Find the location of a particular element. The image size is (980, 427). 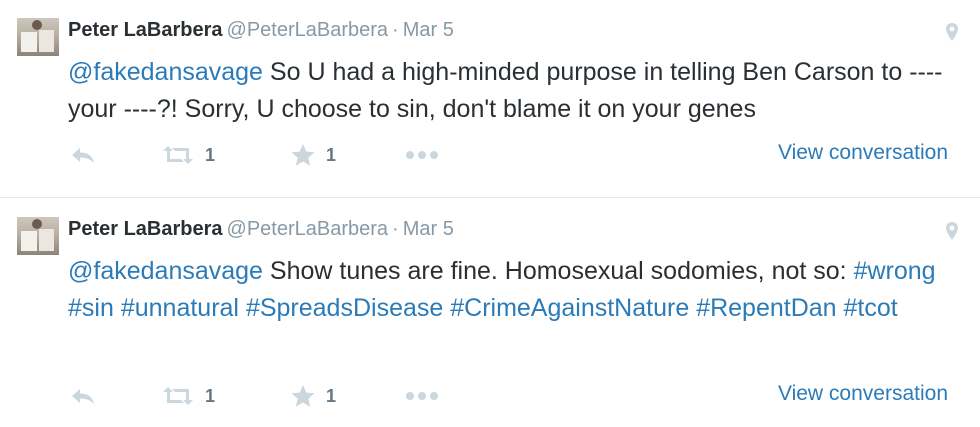

hashtag-link: #RepentDan is located at coordinates (766, 308).